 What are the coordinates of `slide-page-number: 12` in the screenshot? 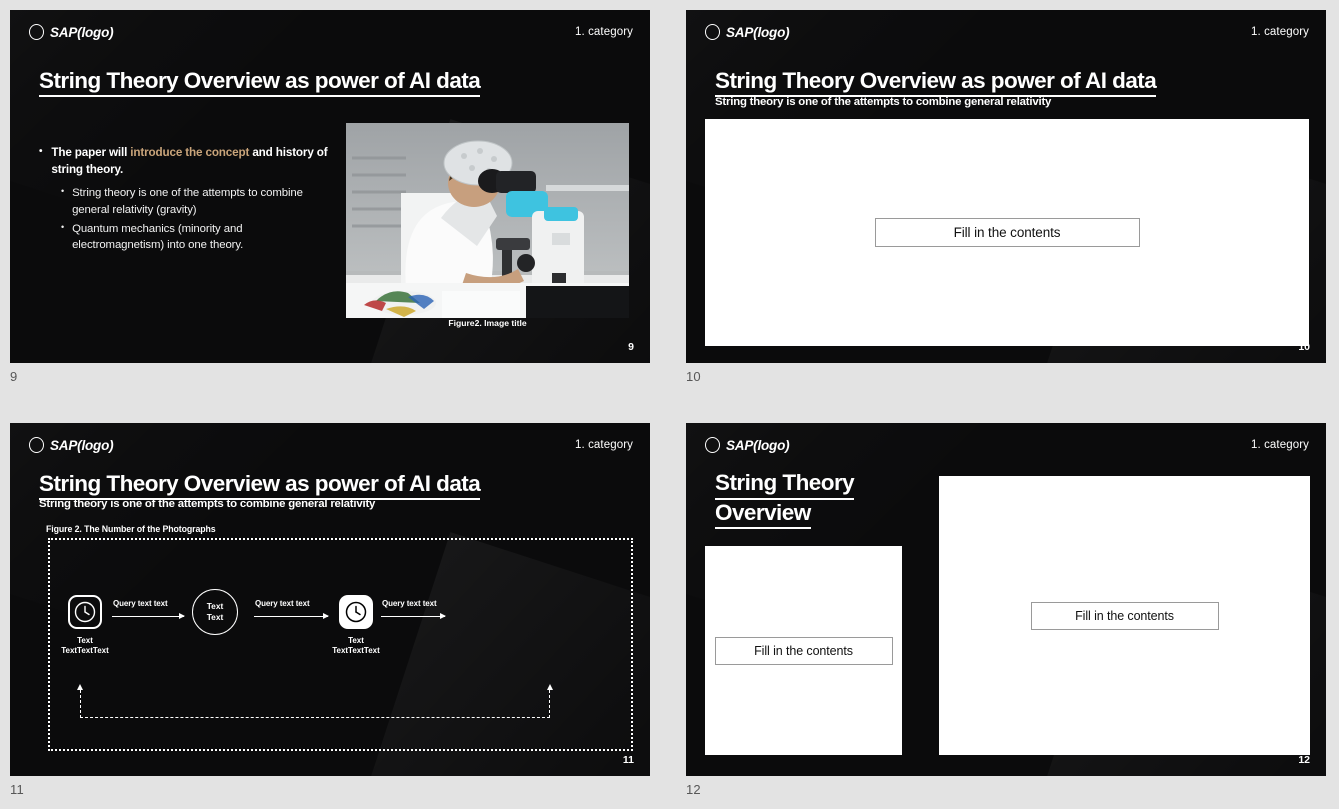 It's located at (1304, 760).